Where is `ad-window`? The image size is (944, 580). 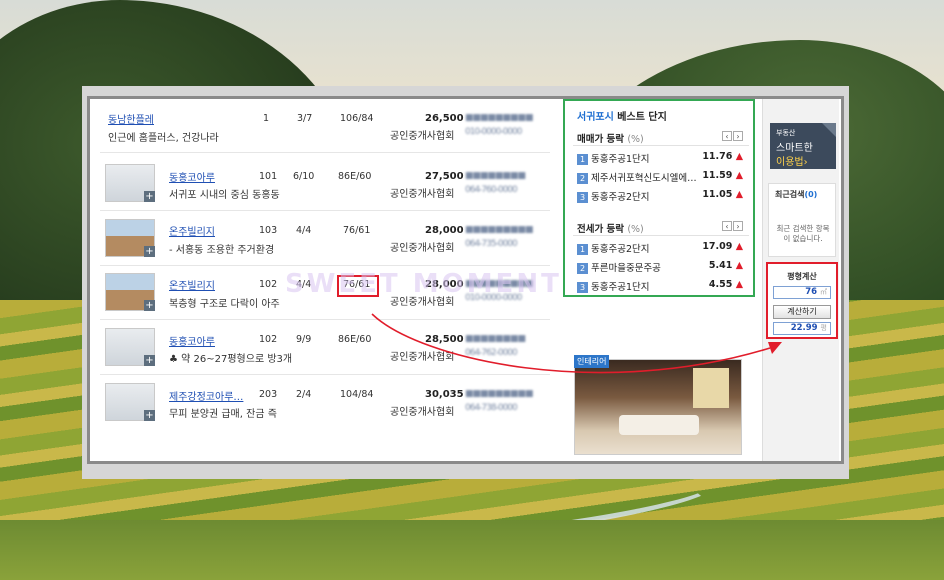
ad-window is located at coordinates (711, 388).